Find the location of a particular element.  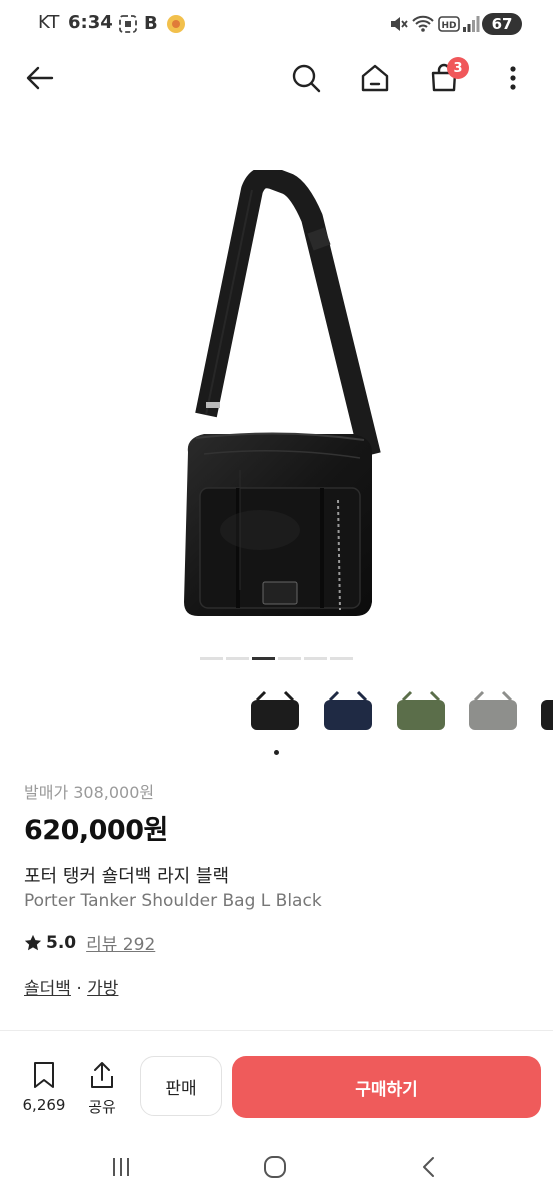

star-icon is located at coordinates (33, 942).